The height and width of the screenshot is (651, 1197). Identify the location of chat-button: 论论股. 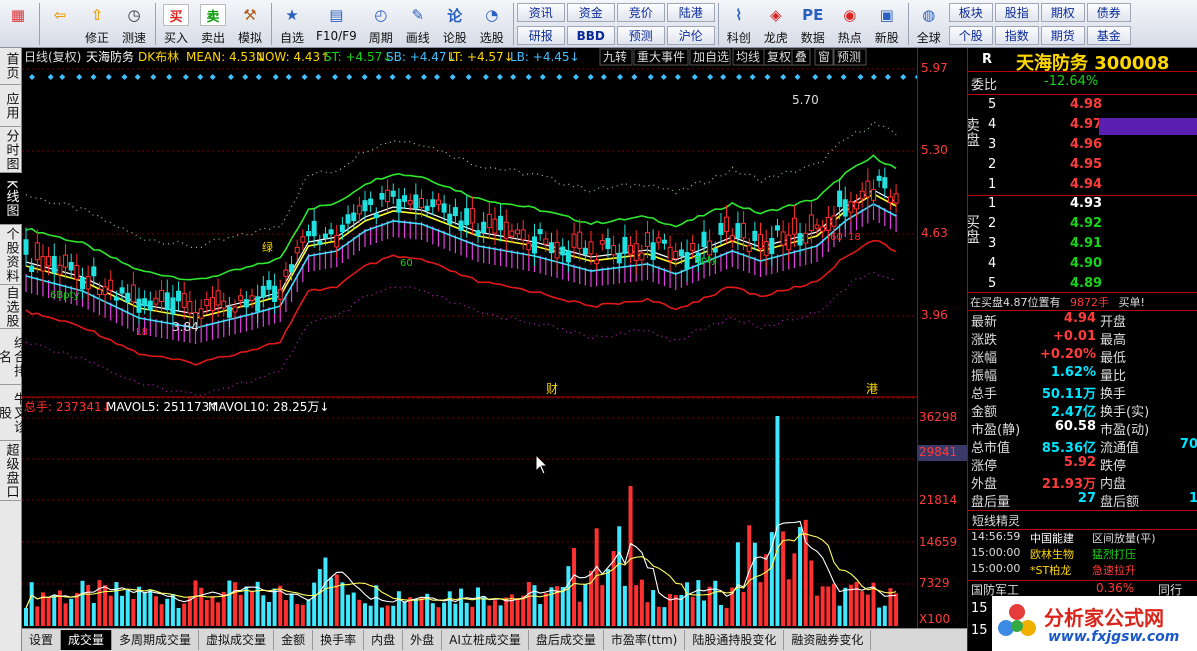
(455, 24).